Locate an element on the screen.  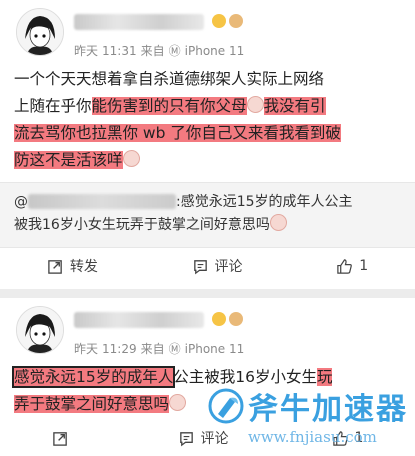
repost-label: 转发 is located at coordinates (83, 267).